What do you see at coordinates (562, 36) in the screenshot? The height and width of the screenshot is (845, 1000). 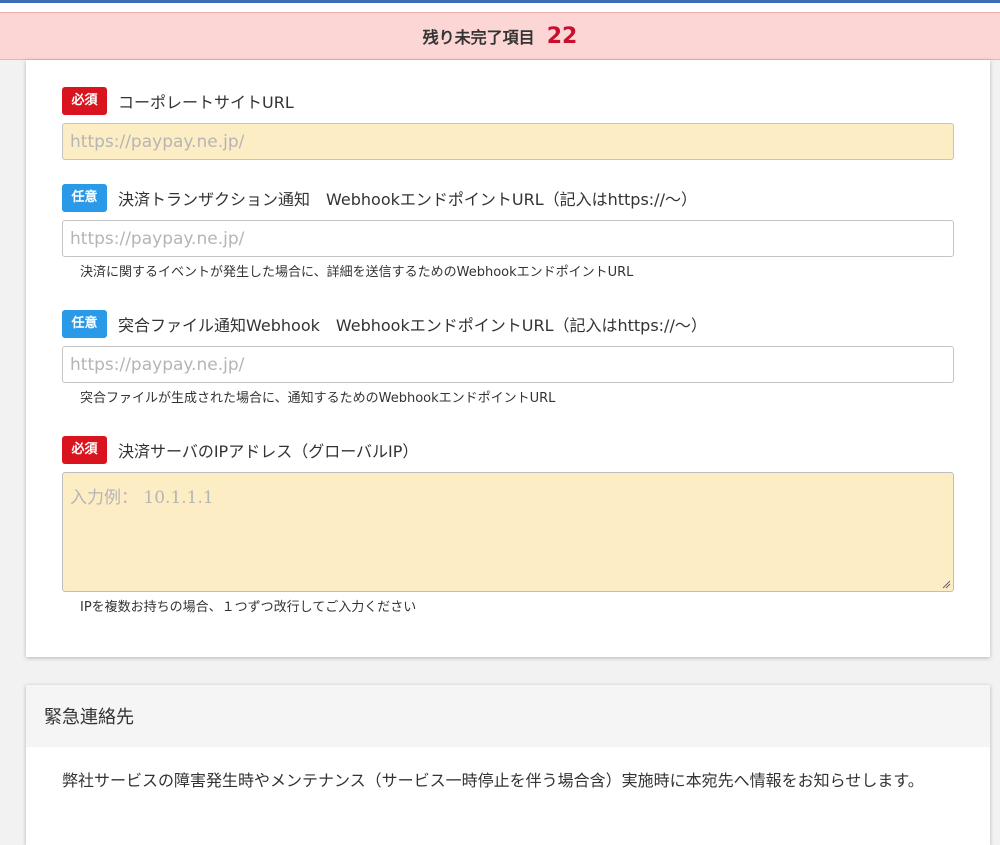 I see `remaining-items-count: 22` at bounding box center [562, 36].